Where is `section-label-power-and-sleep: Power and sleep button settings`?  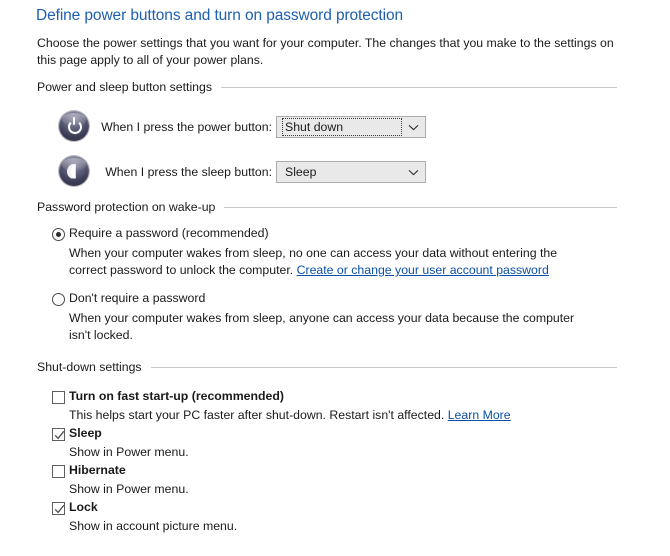 section-label-power-and-sleep: Power and sleep button settings is located at coordinates (125, 87).